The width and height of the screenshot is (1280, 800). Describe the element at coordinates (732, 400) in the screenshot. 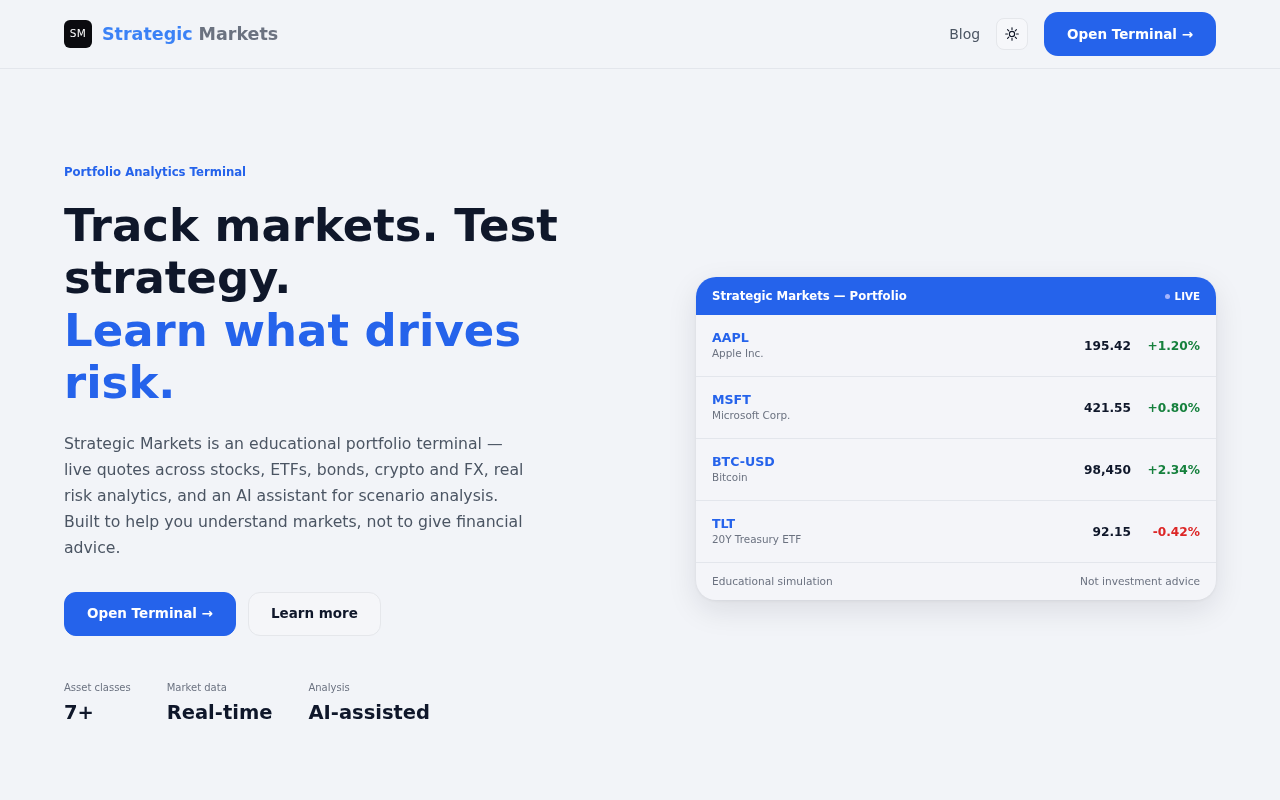

I see `ticker-symbol: MSFT` at that location.